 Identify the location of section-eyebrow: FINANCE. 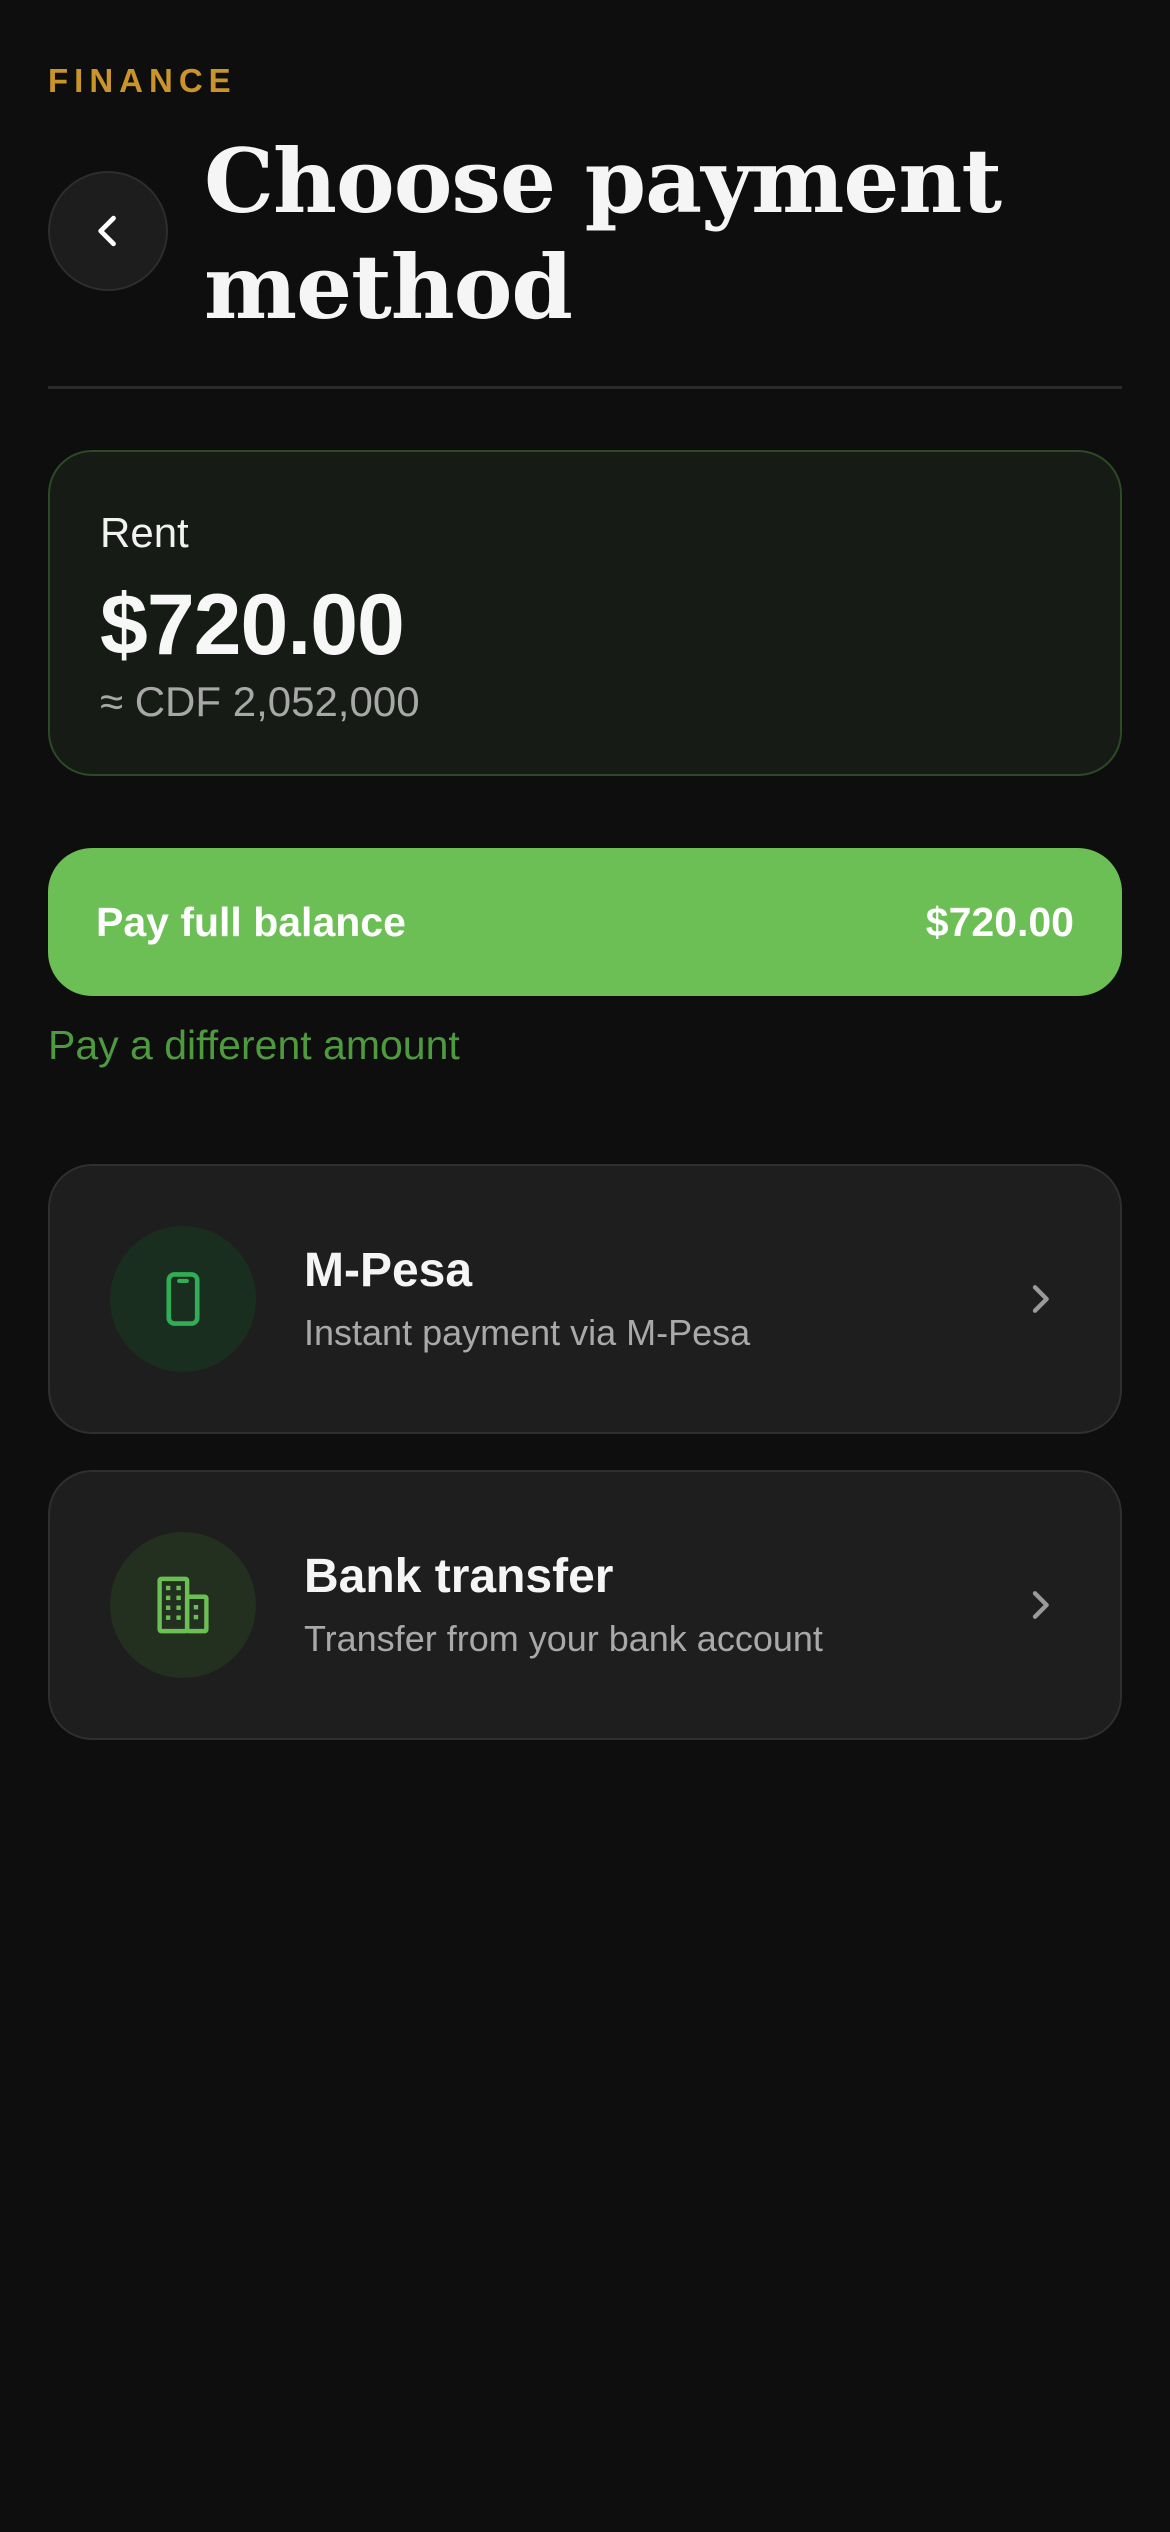
(142, 80).